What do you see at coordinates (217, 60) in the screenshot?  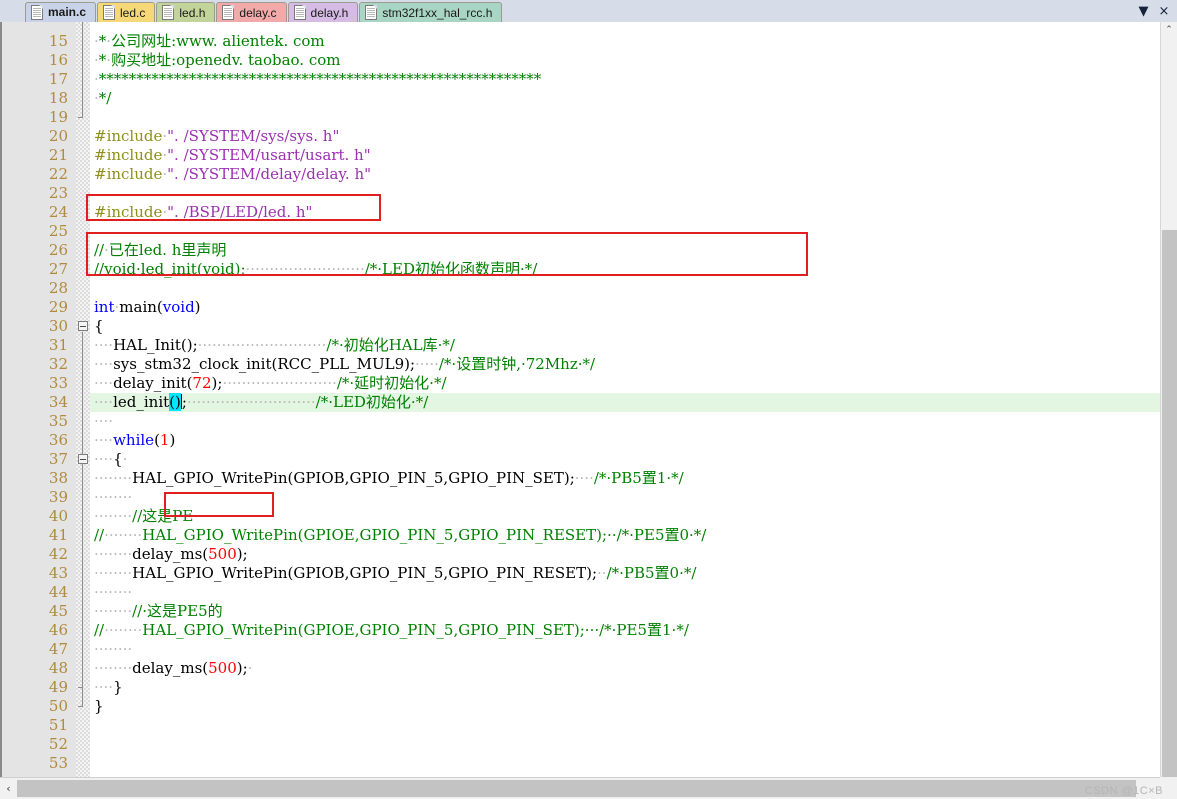 I see `code-line: ·*·购买地址:openedv. taobao. com` at bounding box center [217, 60].